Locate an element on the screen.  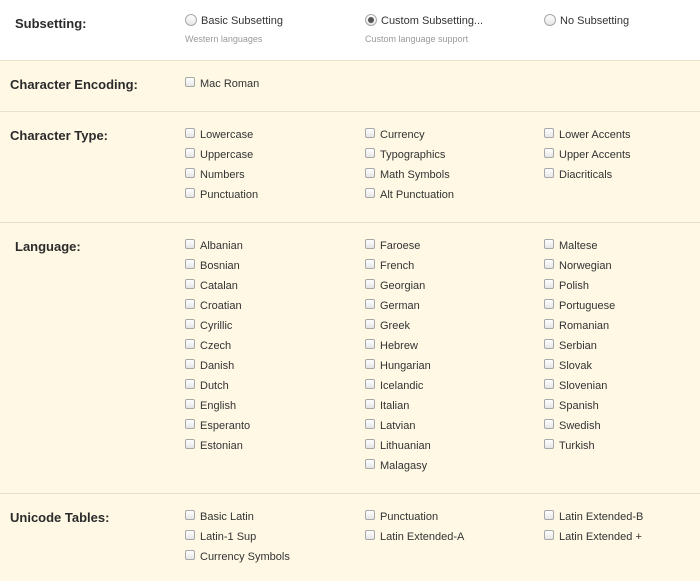
language-malagasy-checkbox: Malagasy is located at coordinates (396, 468).